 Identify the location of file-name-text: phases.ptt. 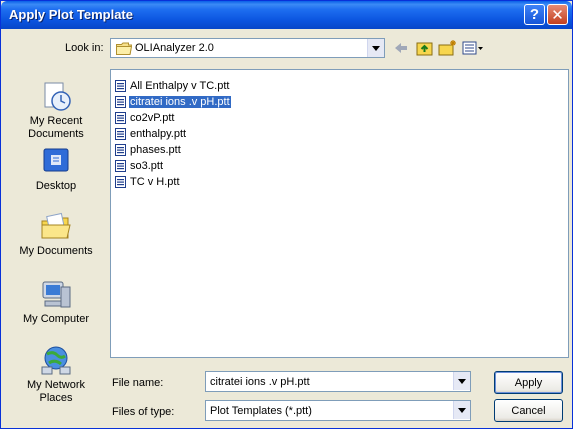
(155, 149).